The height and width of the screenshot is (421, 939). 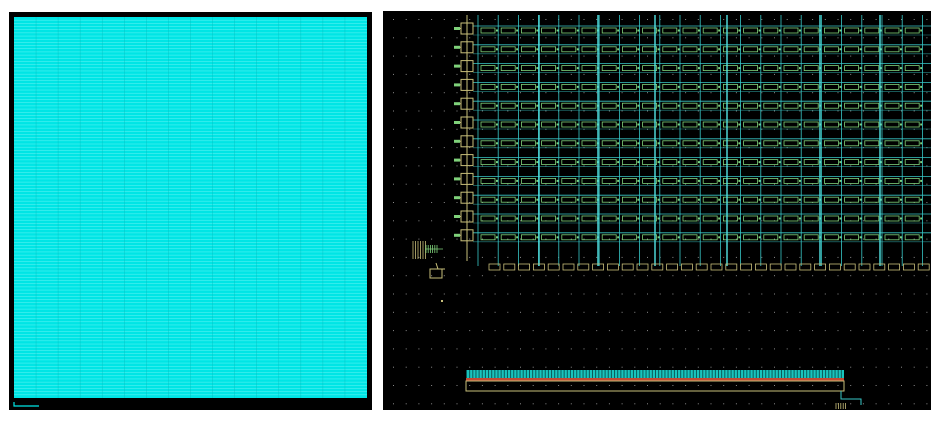 What do you see at coordinates (457, 160) in the screenshot?
I see `driver-pin` at bounding box center [457, 160].